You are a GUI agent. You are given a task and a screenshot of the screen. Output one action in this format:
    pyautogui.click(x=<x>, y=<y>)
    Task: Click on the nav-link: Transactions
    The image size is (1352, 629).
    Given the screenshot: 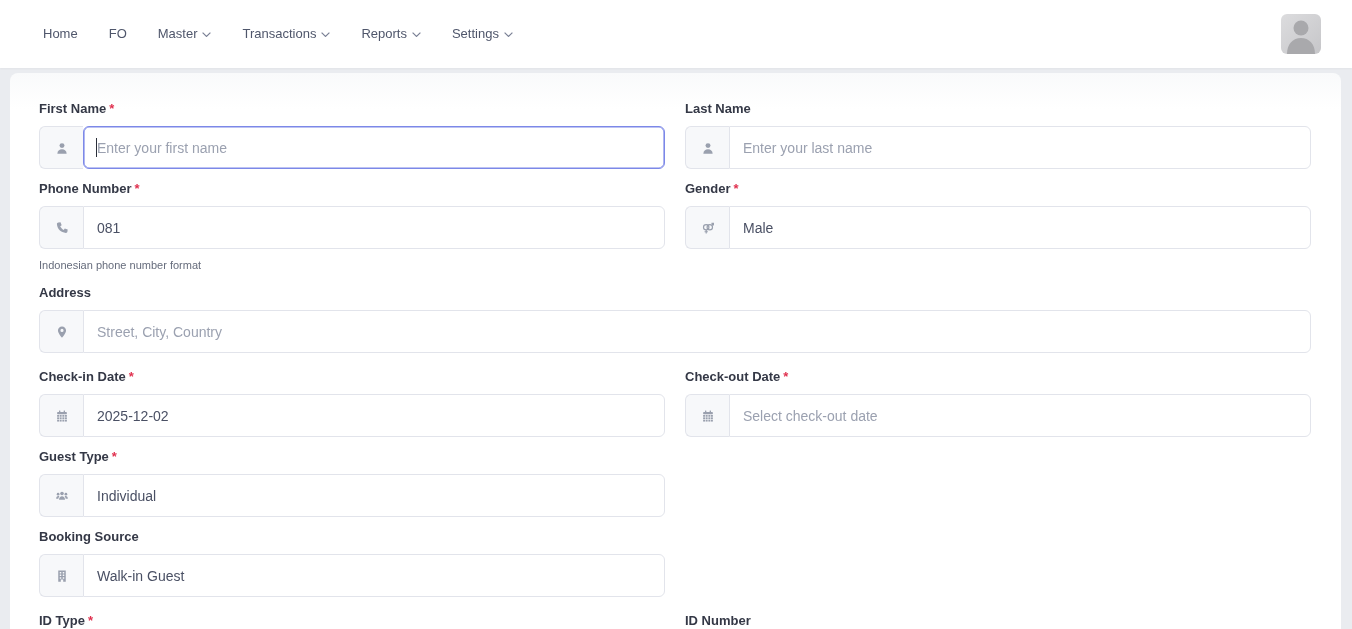 What is the action you would take?
    pyautogui.click(x=286, y=34)
    